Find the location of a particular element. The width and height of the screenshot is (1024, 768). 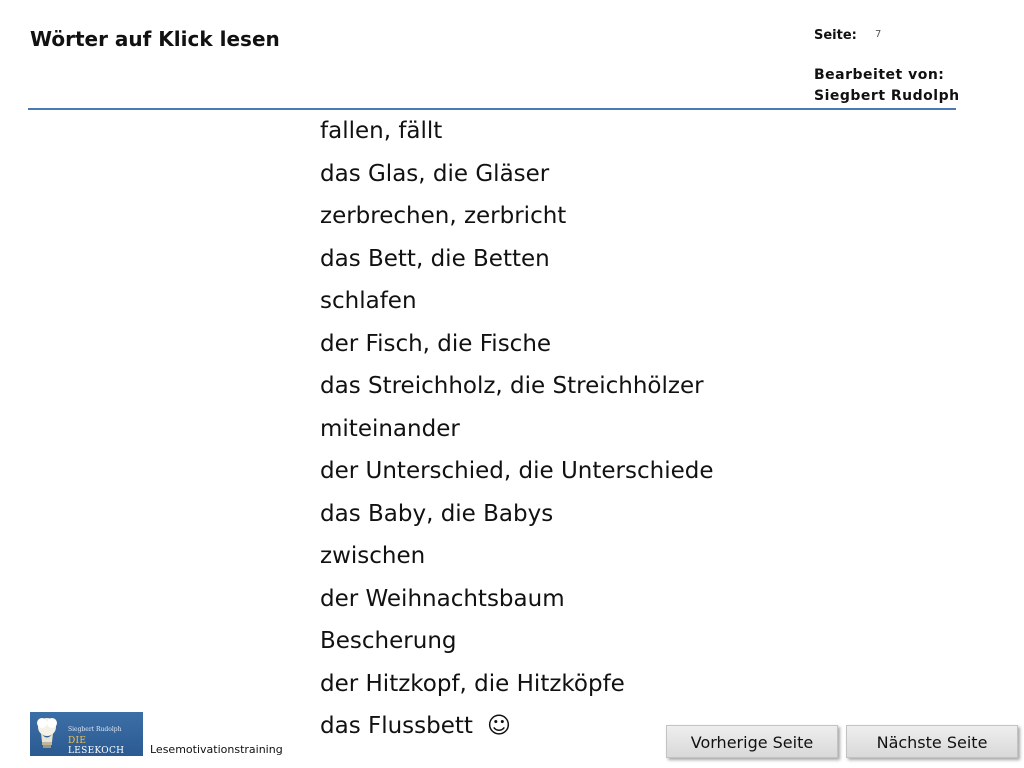

previous-page-button: Vorherige Seite is located at coordinates (752, 741).